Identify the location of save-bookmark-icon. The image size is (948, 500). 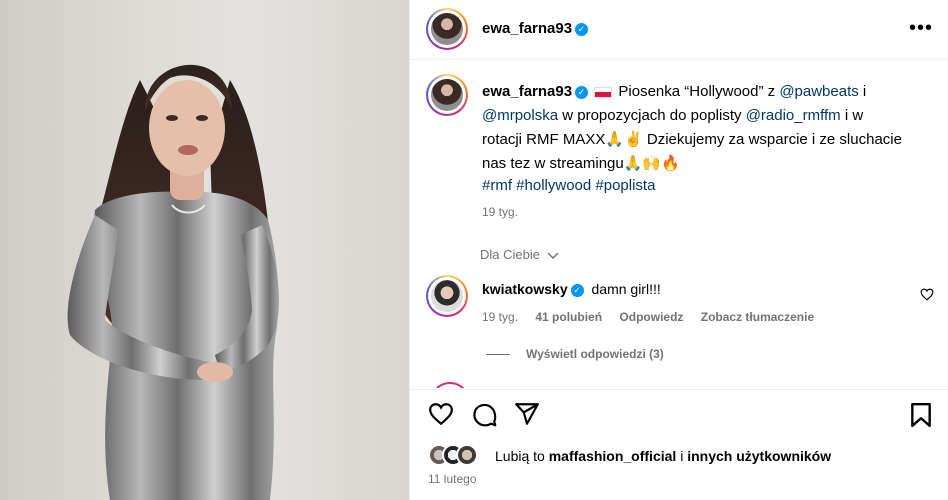
(921, 416).